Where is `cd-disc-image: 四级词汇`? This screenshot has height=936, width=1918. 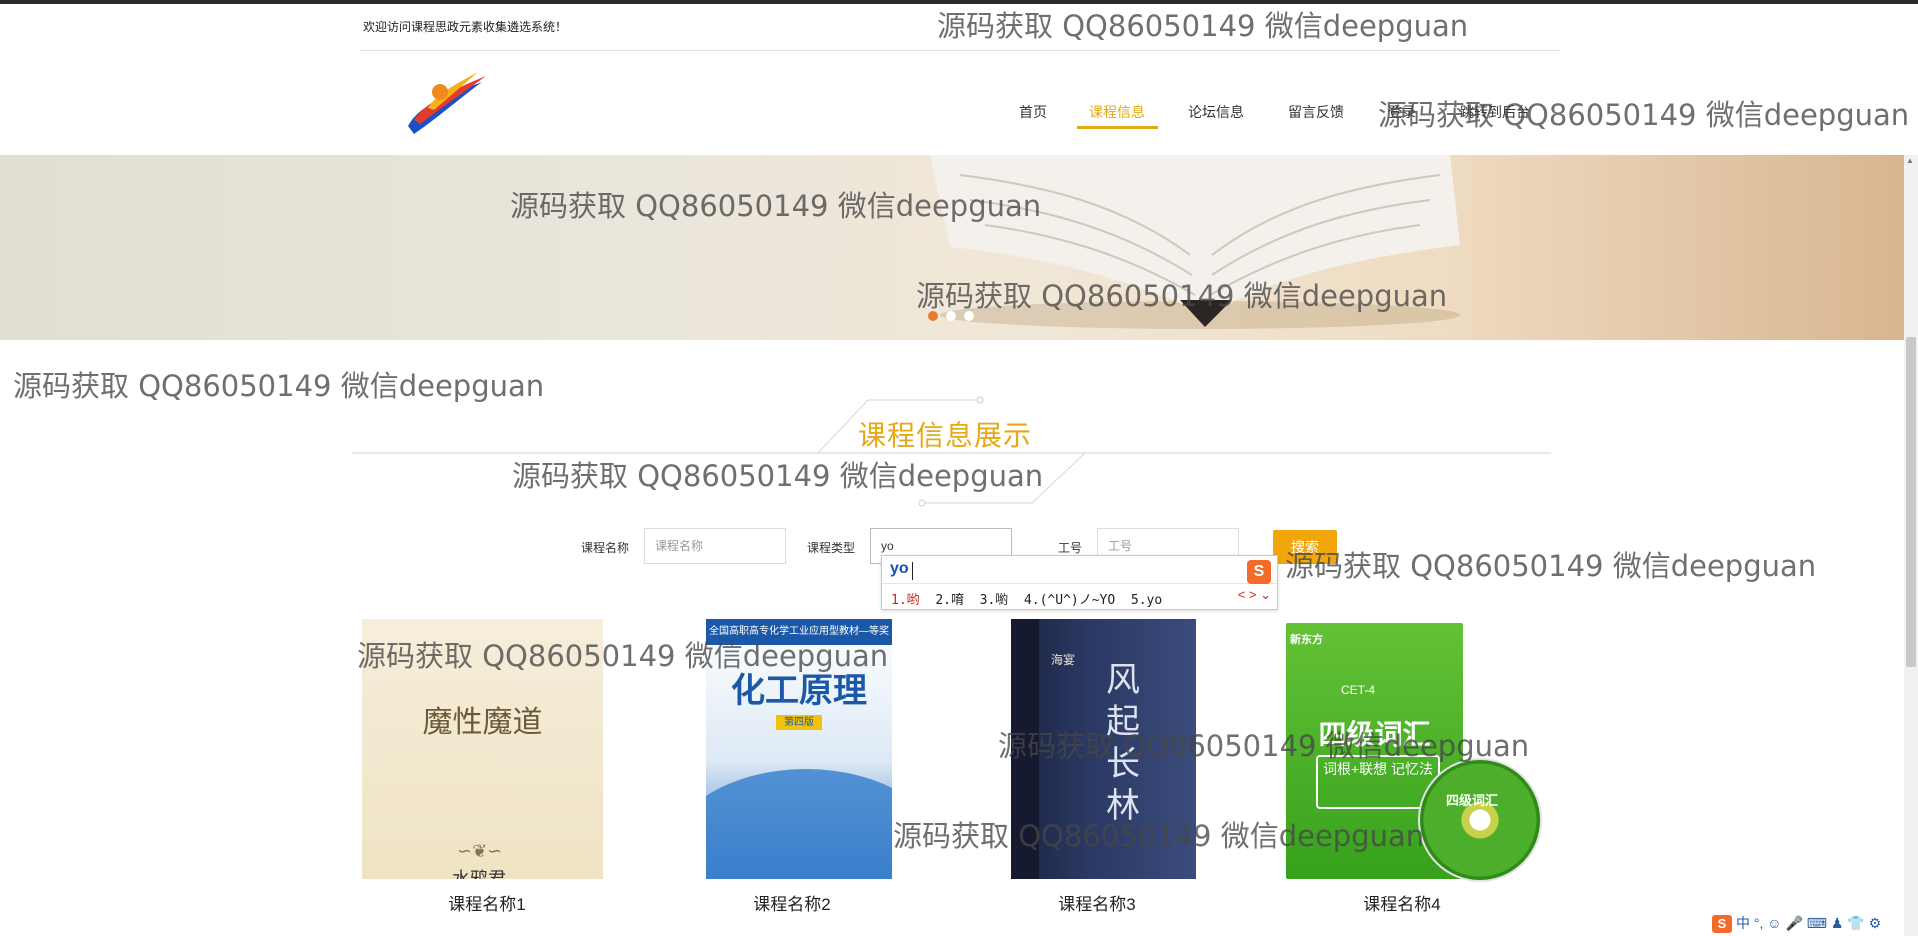
cd-disc-image: 四级词汇 is located at coordinates (1480, 820).